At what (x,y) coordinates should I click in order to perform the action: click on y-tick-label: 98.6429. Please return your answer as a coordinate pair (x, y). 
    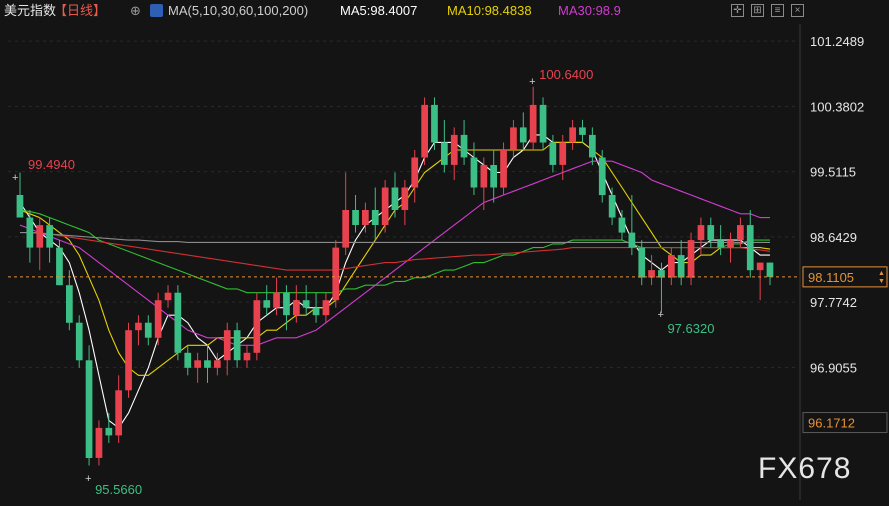
    Looking at the image, I should click on (833, 237).